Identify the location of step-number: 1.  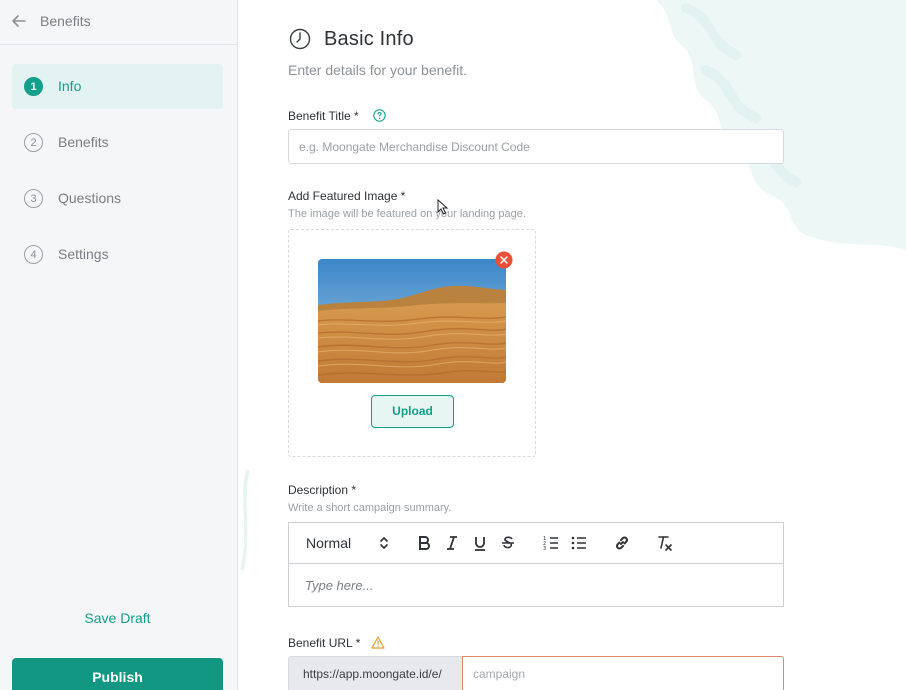
(33, 86).